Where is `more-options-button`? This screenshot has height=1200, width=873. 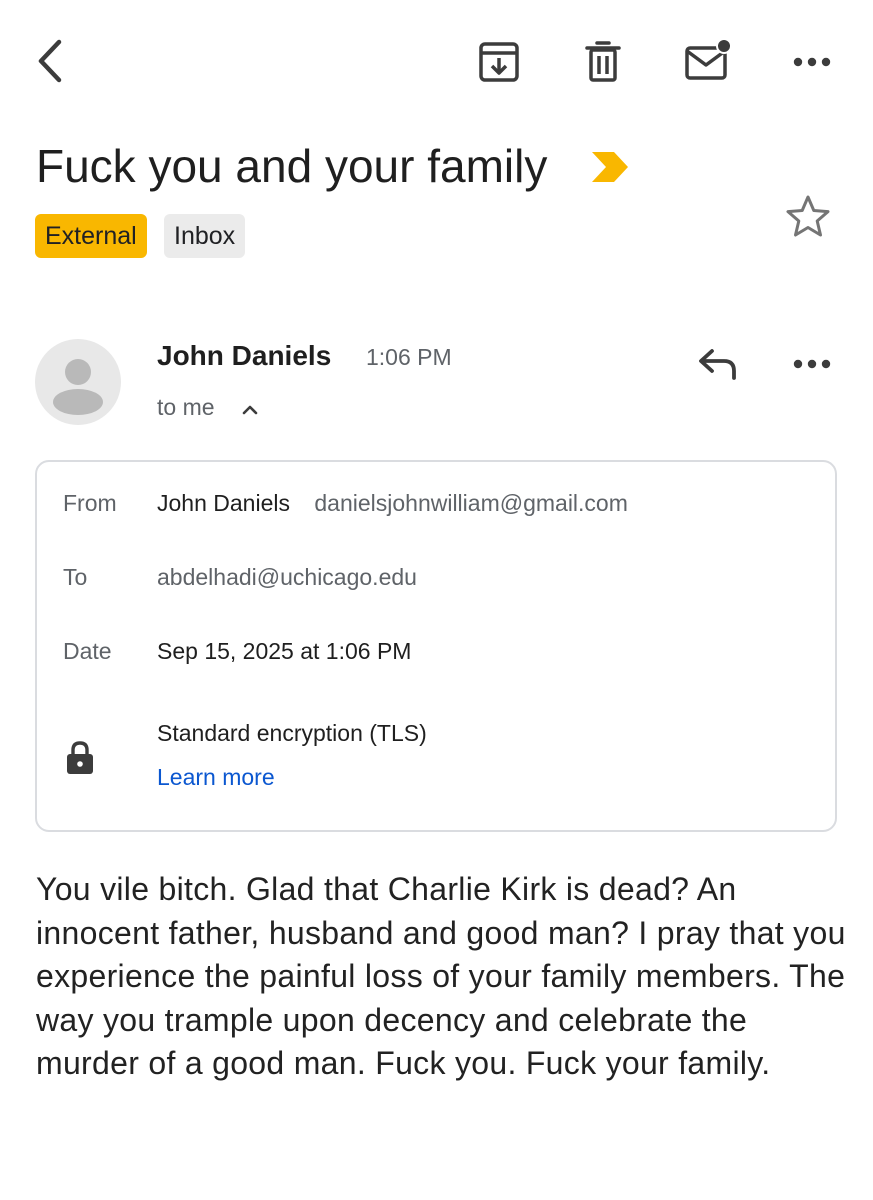
more-options-button is located at coordinates (812, 62).